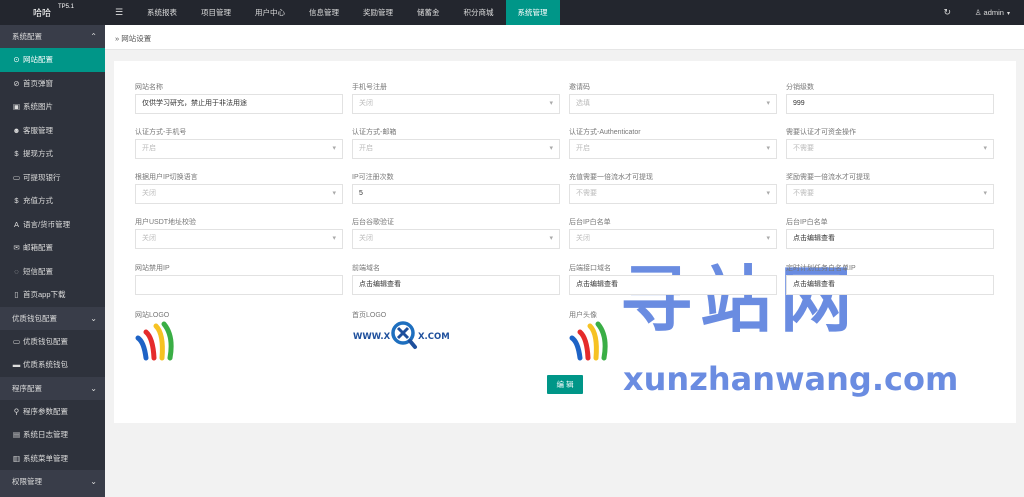 The image size is (1024, 497). I want to click on sidebar-item: ⊙ 网站配置, so click(52, 60).